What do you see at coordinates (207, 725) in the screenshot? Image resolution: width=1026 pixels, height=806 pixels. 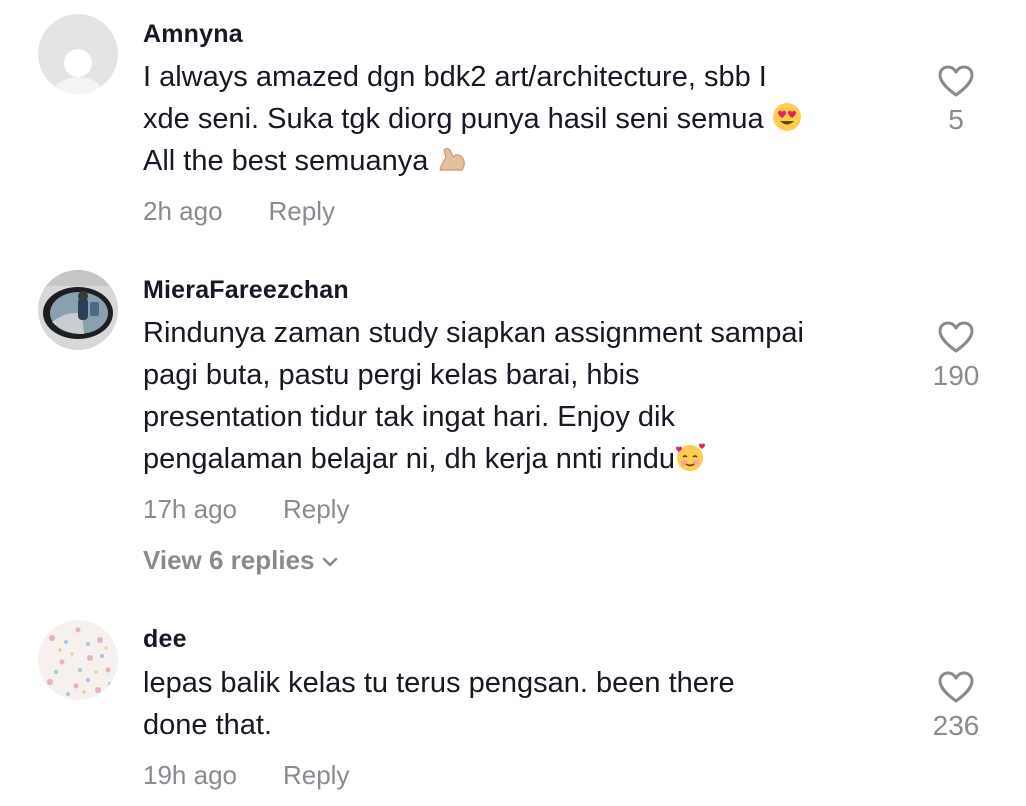 I see `comment-line: done that.` at bounding box center [207, 725].